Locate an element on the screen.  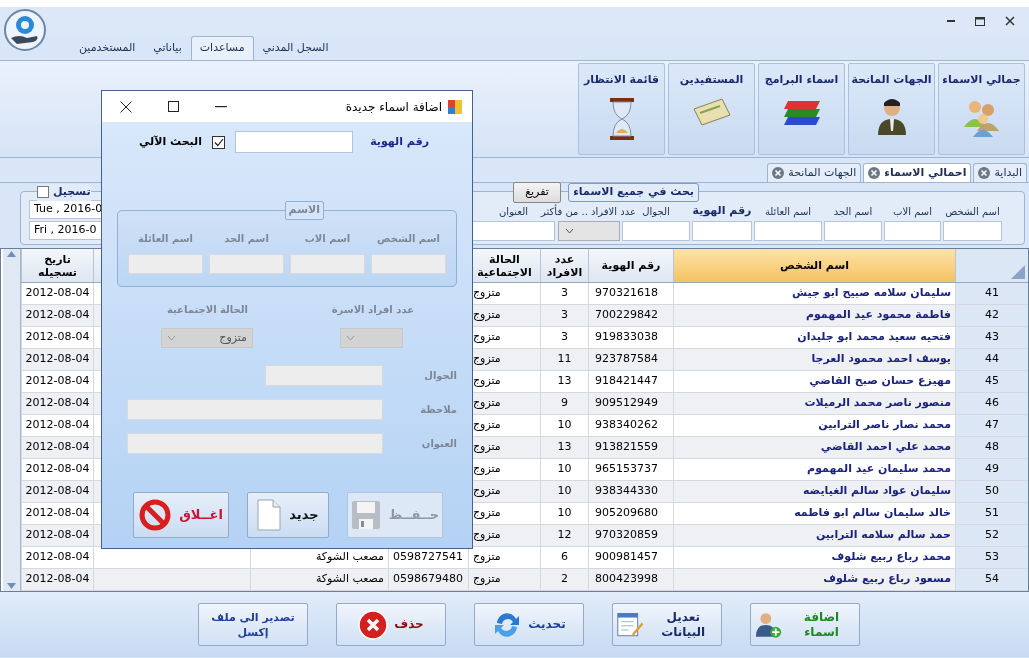
row-number: 50 is located at coordinates (991, 492).